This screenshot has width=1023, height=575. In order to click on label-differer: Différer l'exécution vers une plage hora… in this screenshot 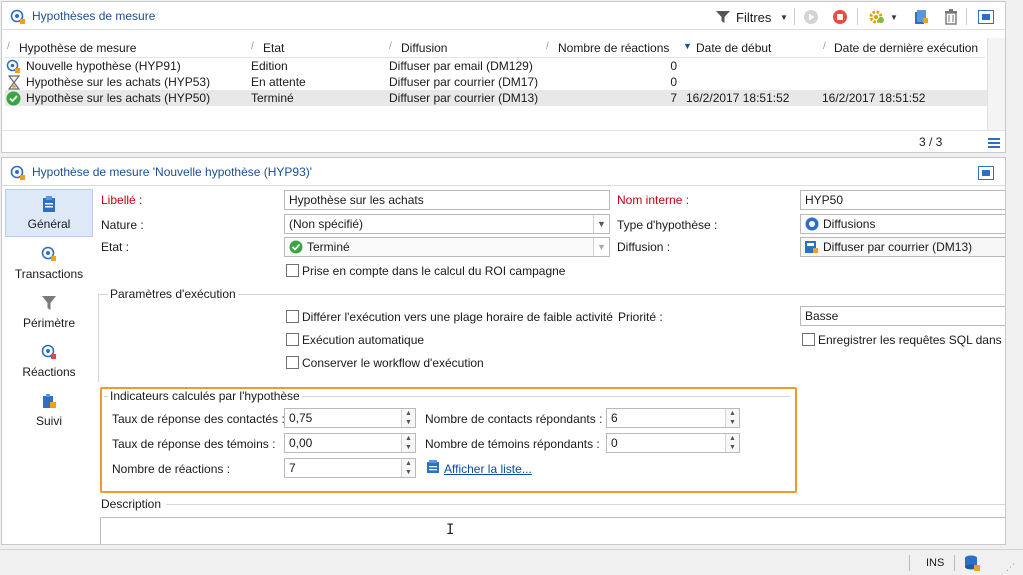, I will do `click(457, 317)`.